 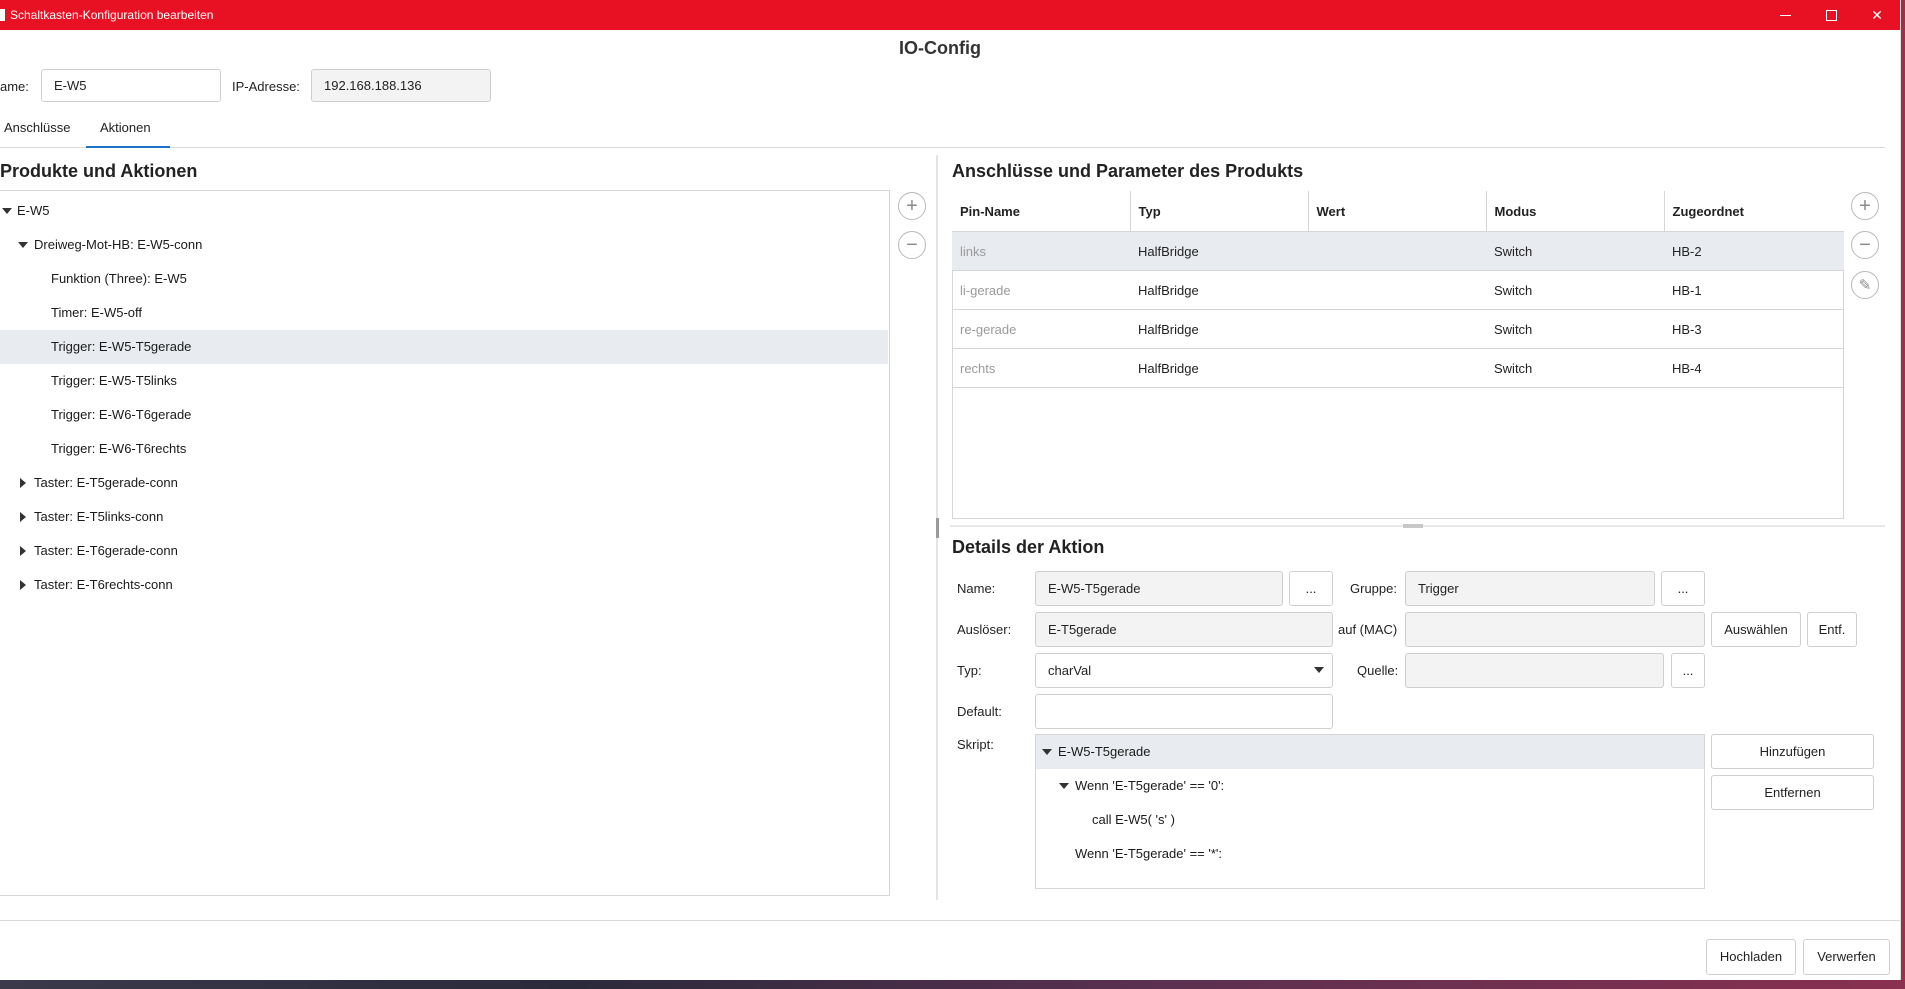 What do you see at coordinates (1370, 786) in the screenshot?
I see `script-item: Wenn 'E-T5gerade' == '0':` at bounding box center [1370, 786].